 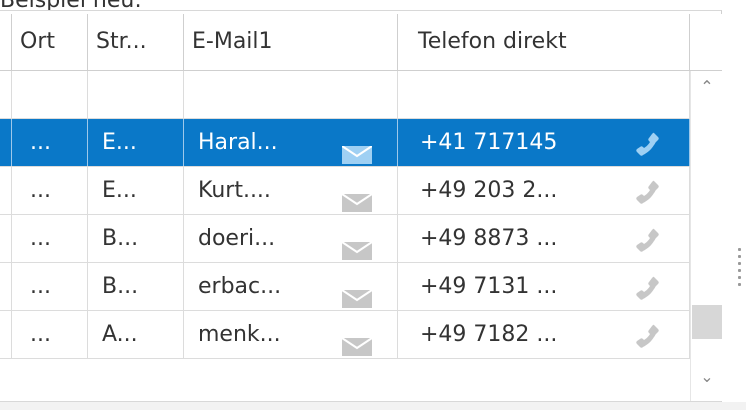 What do you see at coordinates (6, 42) in the screenshot?
I see `header-edge` at bounding box center [6, 42].